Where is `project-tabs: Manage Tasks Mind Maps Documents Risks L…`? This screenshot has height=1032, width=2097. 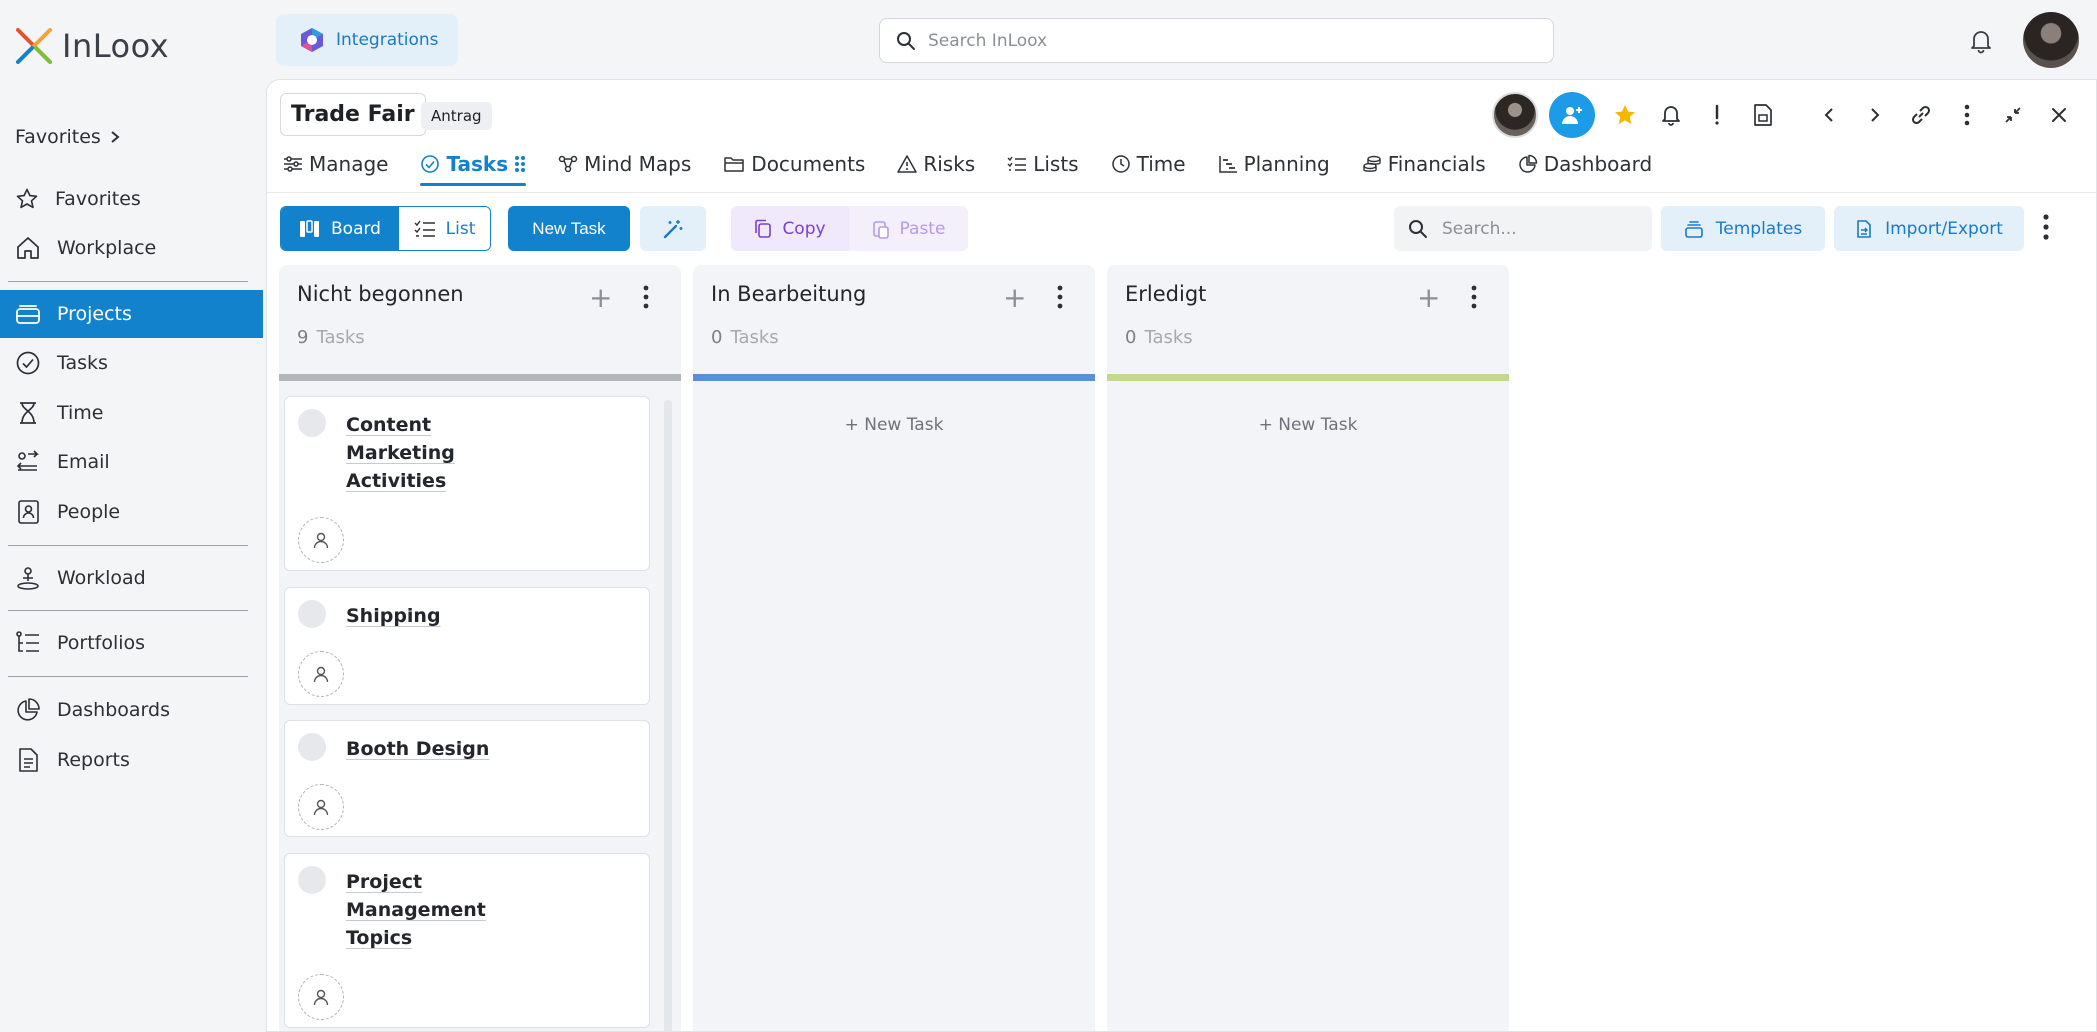
project-tabs: Manage Tasks Mind Maps Documents Risks L… is located at coordinates (983, 164).